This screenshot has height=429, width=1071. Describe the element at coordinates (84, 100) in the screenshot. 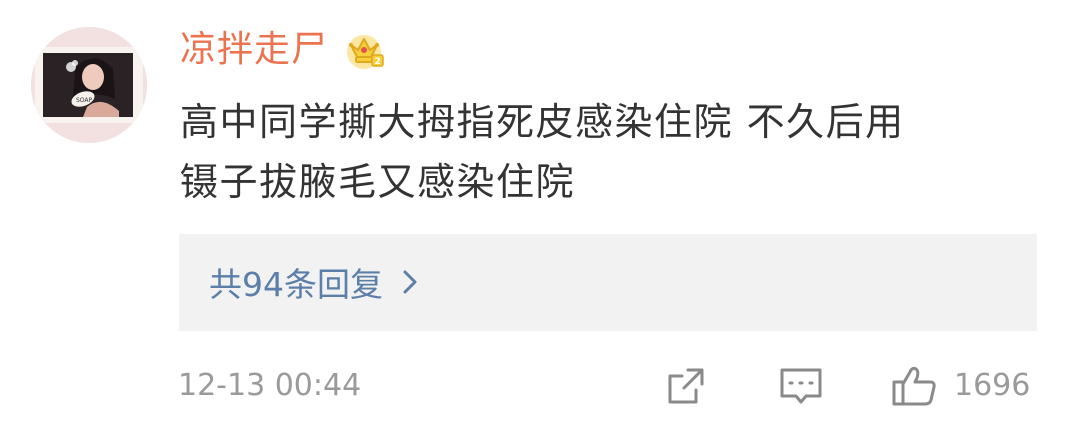

I see `svg-text: SOAP` at that location.